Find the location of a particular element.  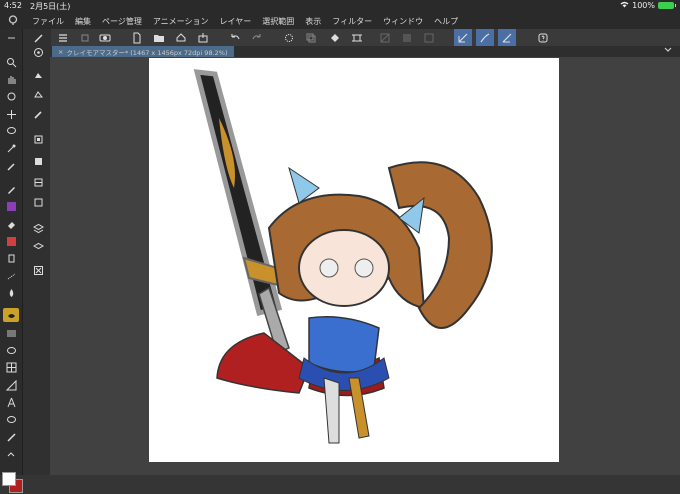

brush-shape-icon is located at coordinates (38, 114).